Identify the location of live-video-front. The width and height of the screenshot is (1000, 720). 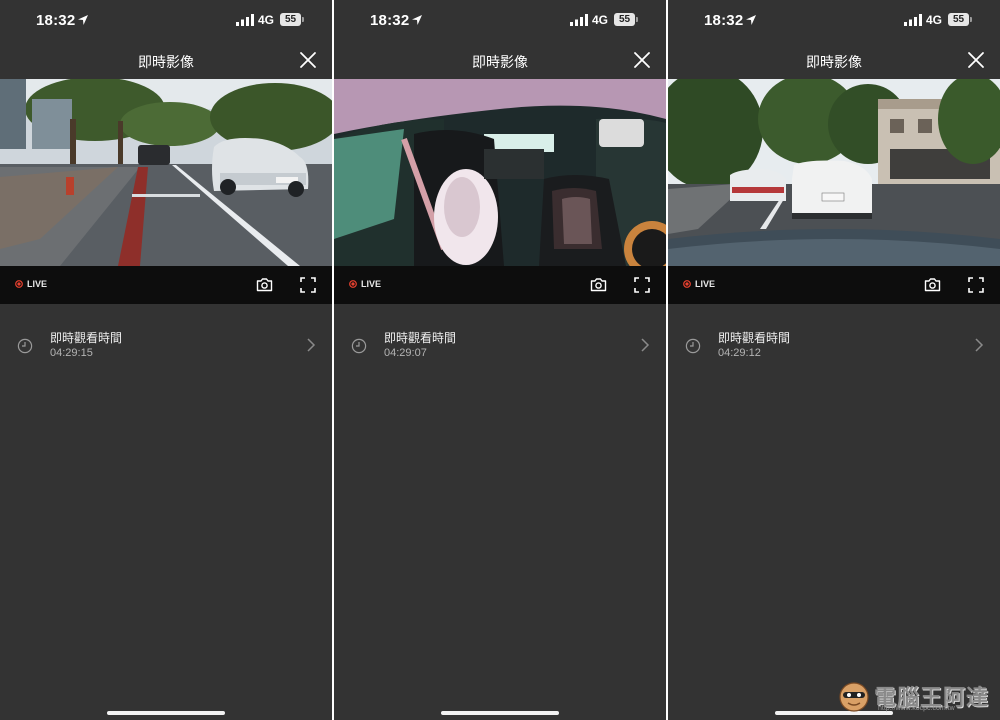
(166, 172).